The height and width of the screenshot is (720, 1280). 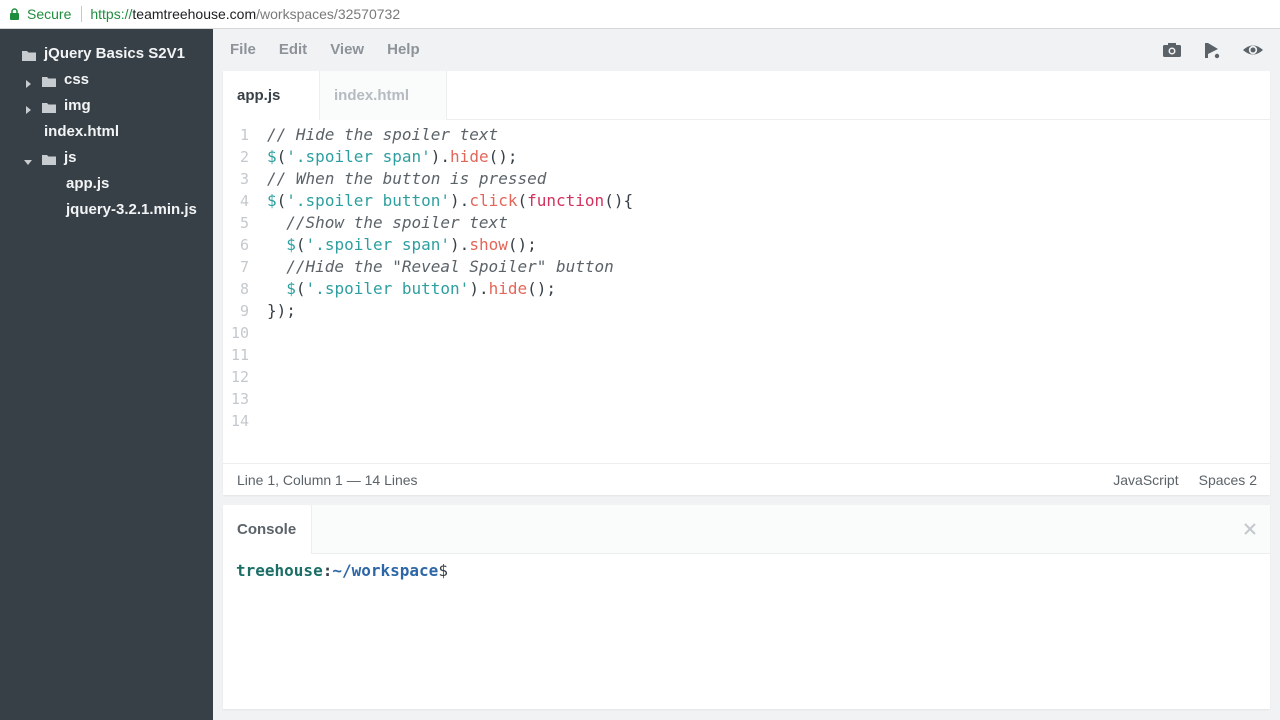 What do you see at coordinates (1252, 50) in the screenshot?
I see `preview-eye-icon` at bounding box center [1252, 50].